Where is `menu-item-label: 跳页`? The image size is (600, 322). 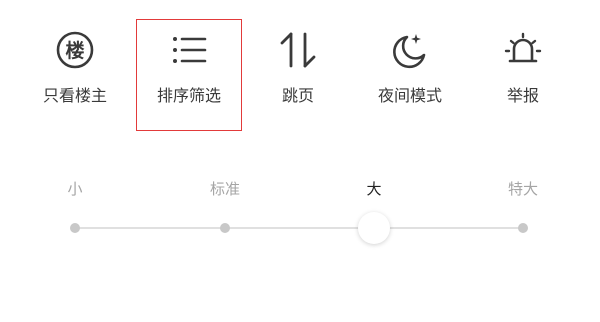 menu-item-label: 跳页 is located at coordinates (297, 95).